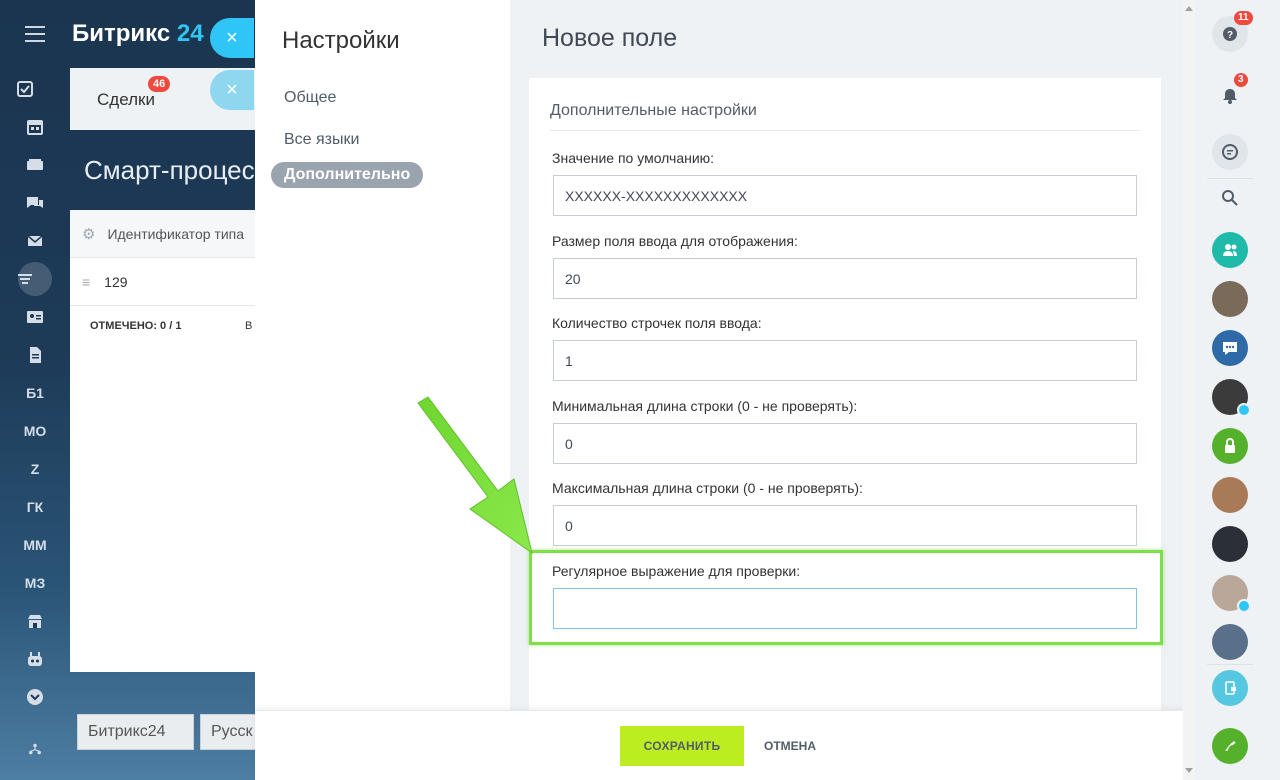 Image resolution: width=1280 pixels, height=780 pixels. Describe the element at coordinates (1189, 8) in the screenshot. I see `scroll-up-icon` at that location.